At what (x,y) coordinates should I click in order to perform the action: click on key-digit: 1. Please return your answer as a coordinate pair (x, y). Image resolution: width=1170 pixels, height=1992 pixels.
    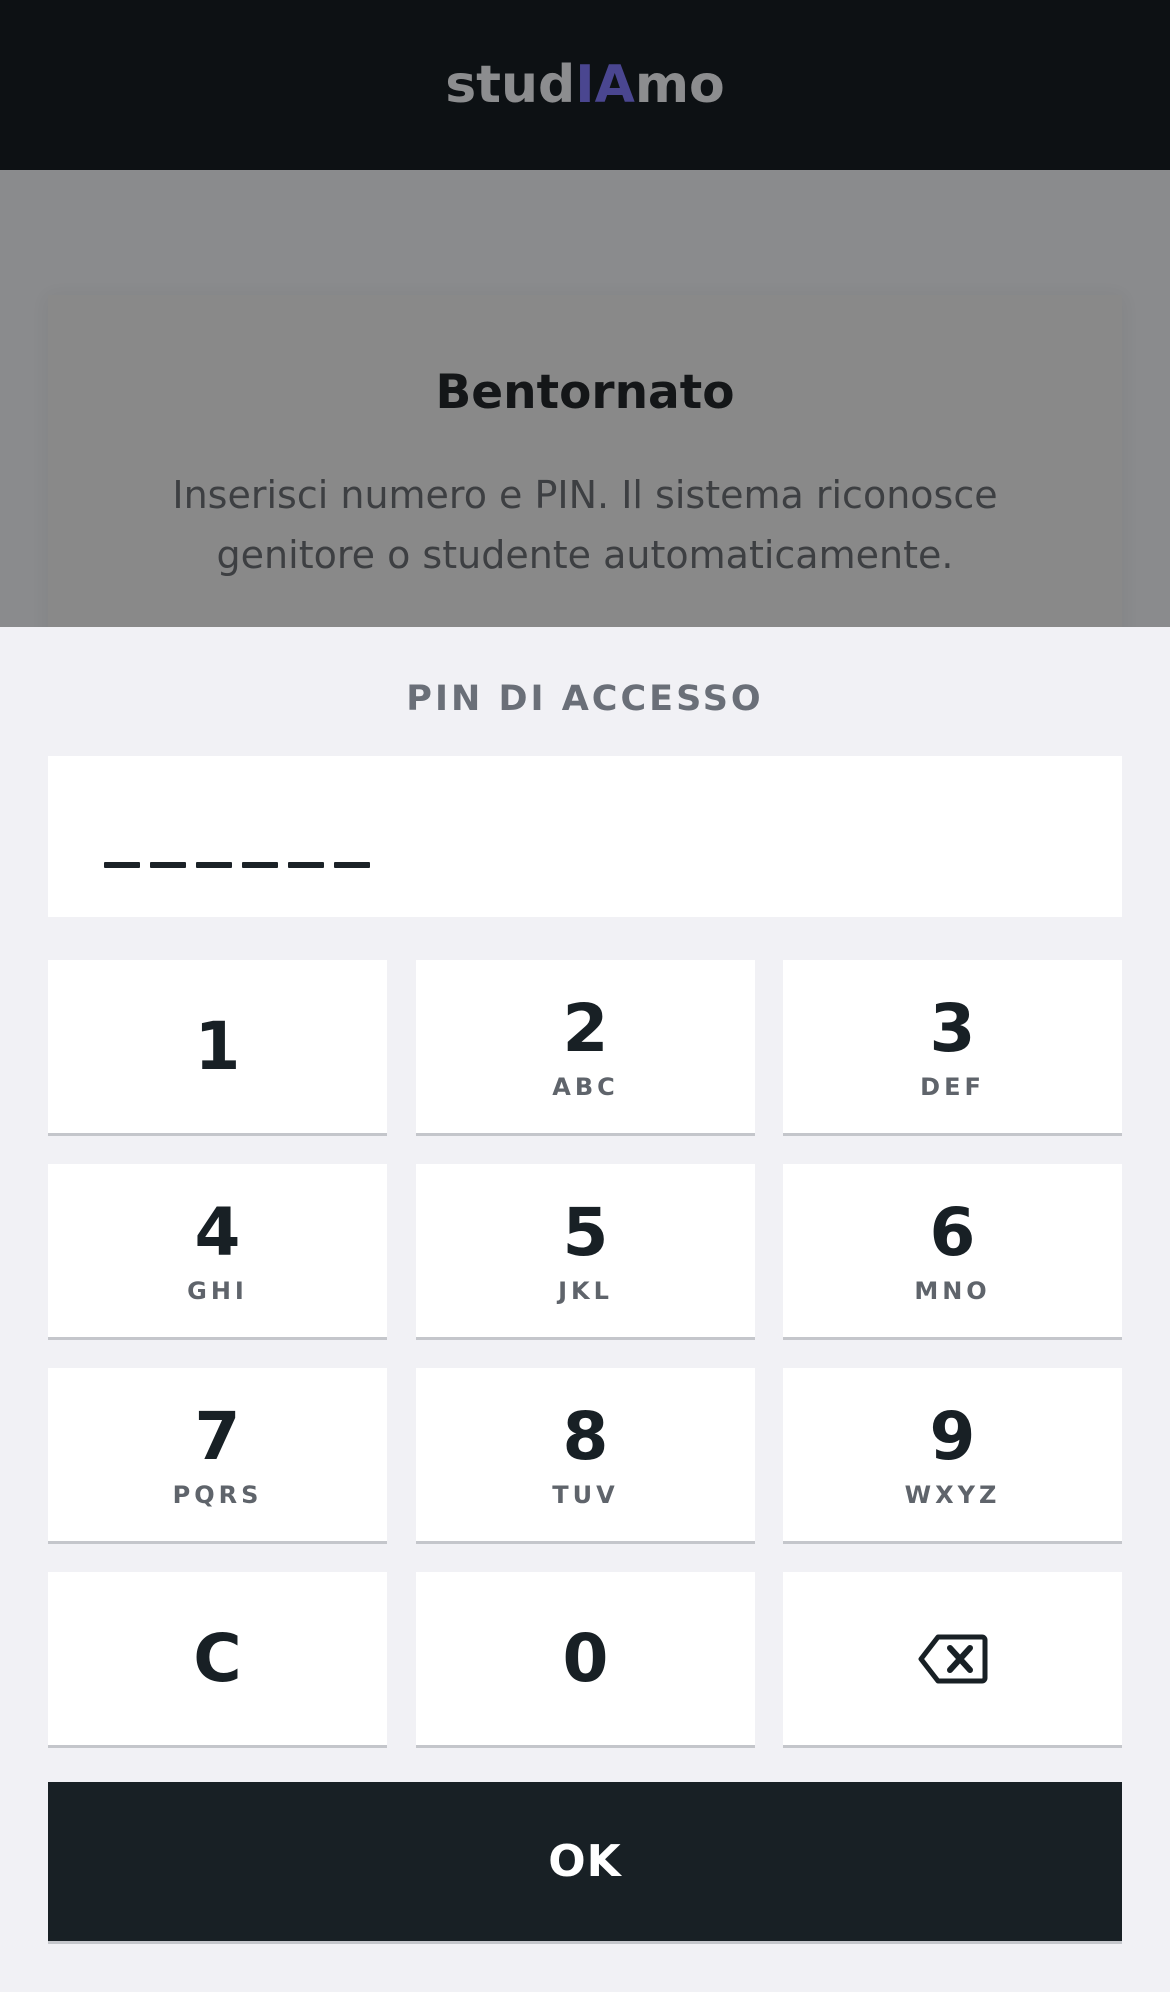
    Looking at the image, I should click on (217, 1046).